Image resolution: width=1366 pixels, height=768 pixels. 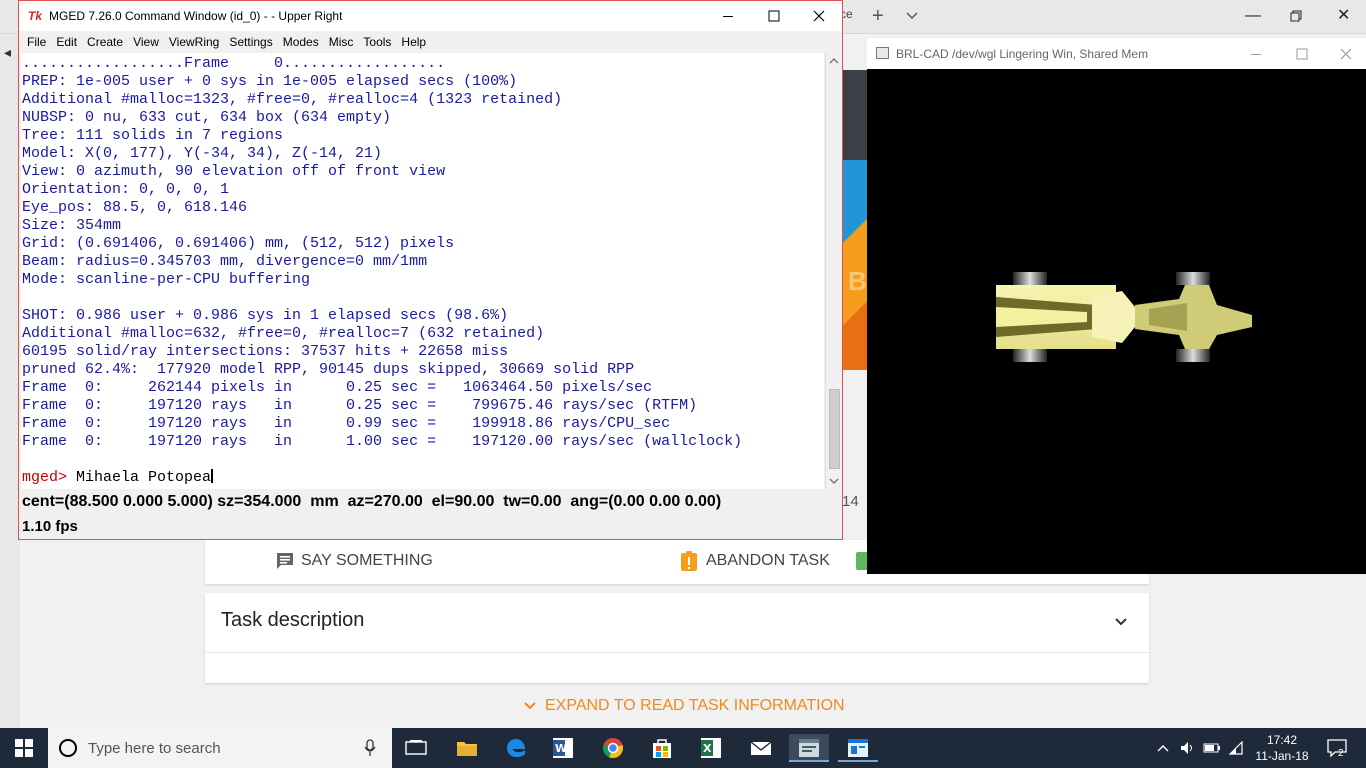 What do you see at coordinates (761, 748) in the screenshot?
I see `mail-button` at bounding box center [761, 748].